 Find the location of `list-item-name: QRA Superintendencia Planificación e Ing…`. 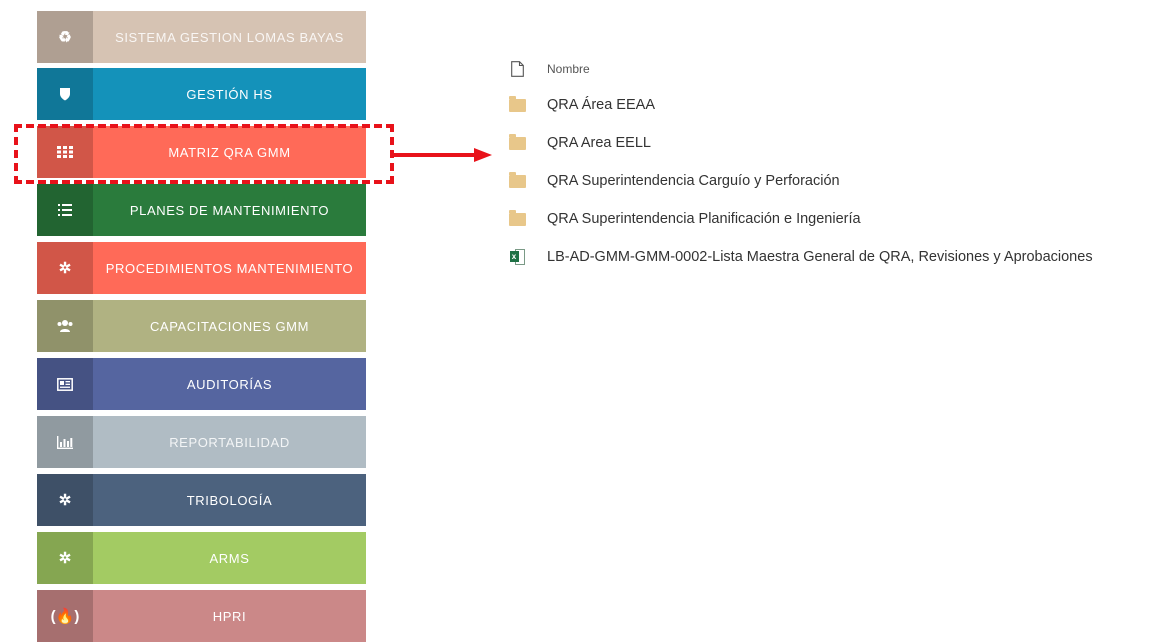

list-item-name: QRA Superintendencia Planificación e Ing… is located at coordinates (704, 219).